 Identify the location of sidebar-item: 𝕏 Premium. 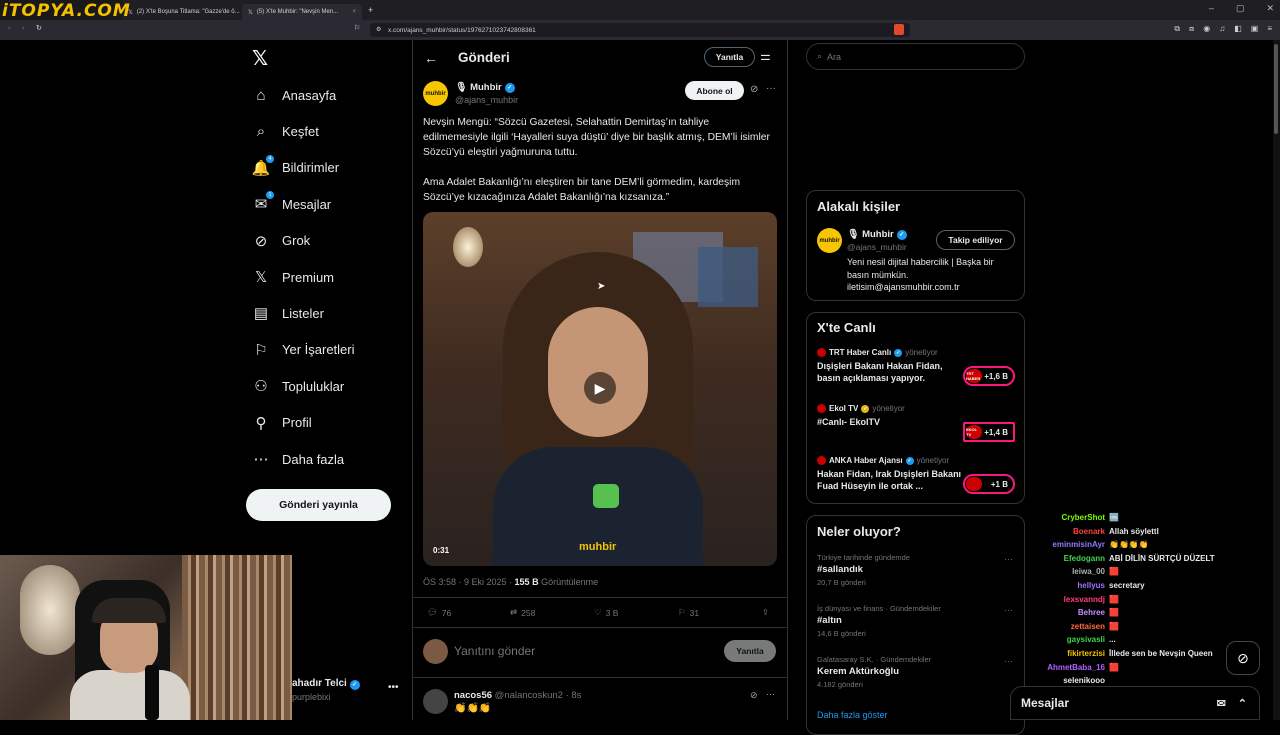
(293, 277).